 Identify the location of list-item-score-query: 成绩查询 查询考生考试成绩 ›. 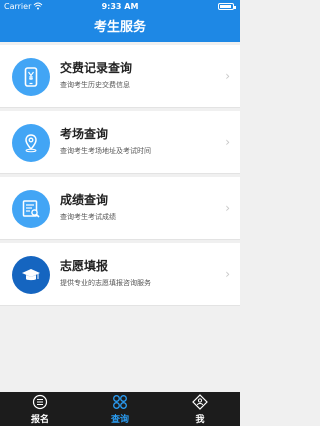
(120, 208).